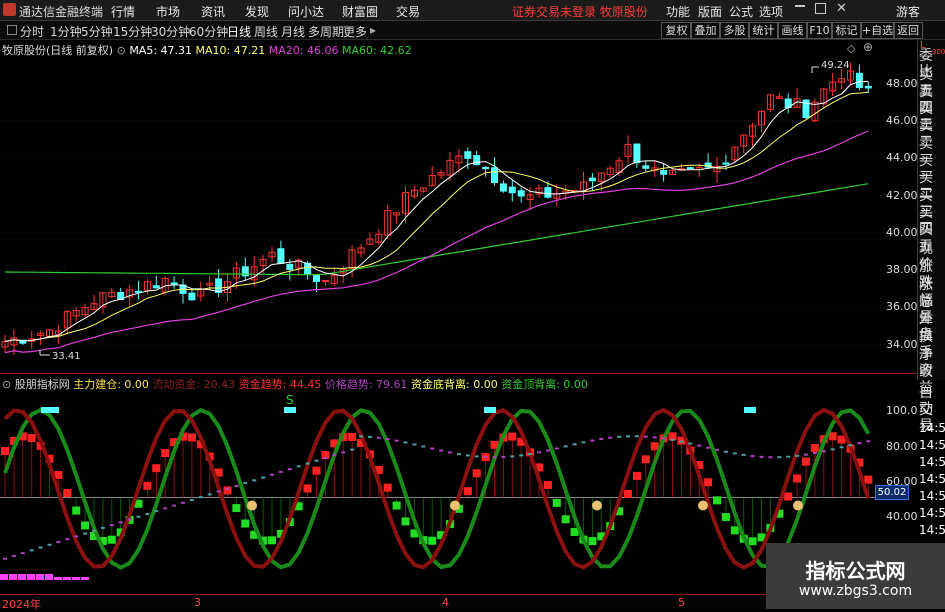 Image resolution: width=945 pixels, height=612 pixels. Describe the element at coordinates (710, 11) in the screenshot. I see `menu-item-banmian: 版面` at that location.